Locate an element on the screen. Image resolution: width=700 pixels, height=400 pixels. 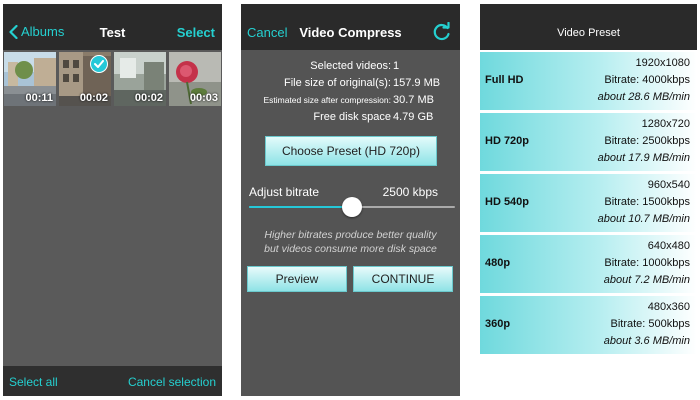
preset-name: 480p is located at coordinates (498, 263).